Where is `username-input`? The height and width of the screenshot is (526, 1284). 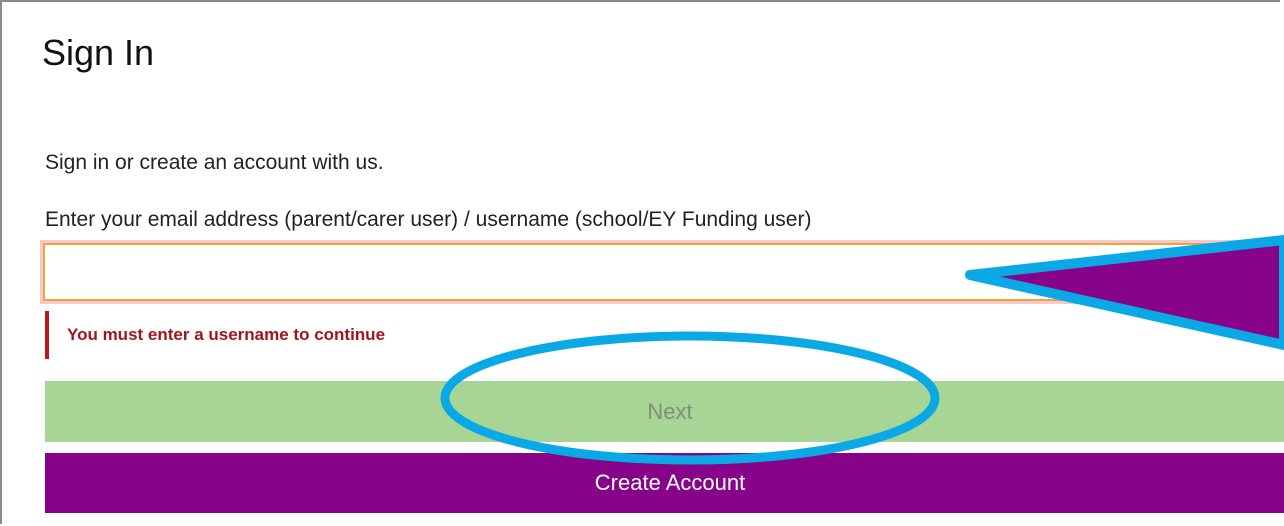
username-input is located at coordinates (662, 272).